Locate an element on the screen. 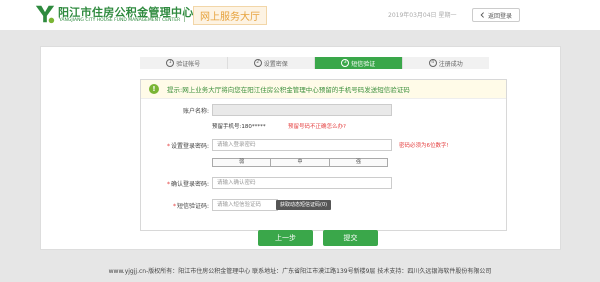 This screenshot has width=600, height=282. confirm-label: *确认登录密码: is located at coordinates (171, 183).